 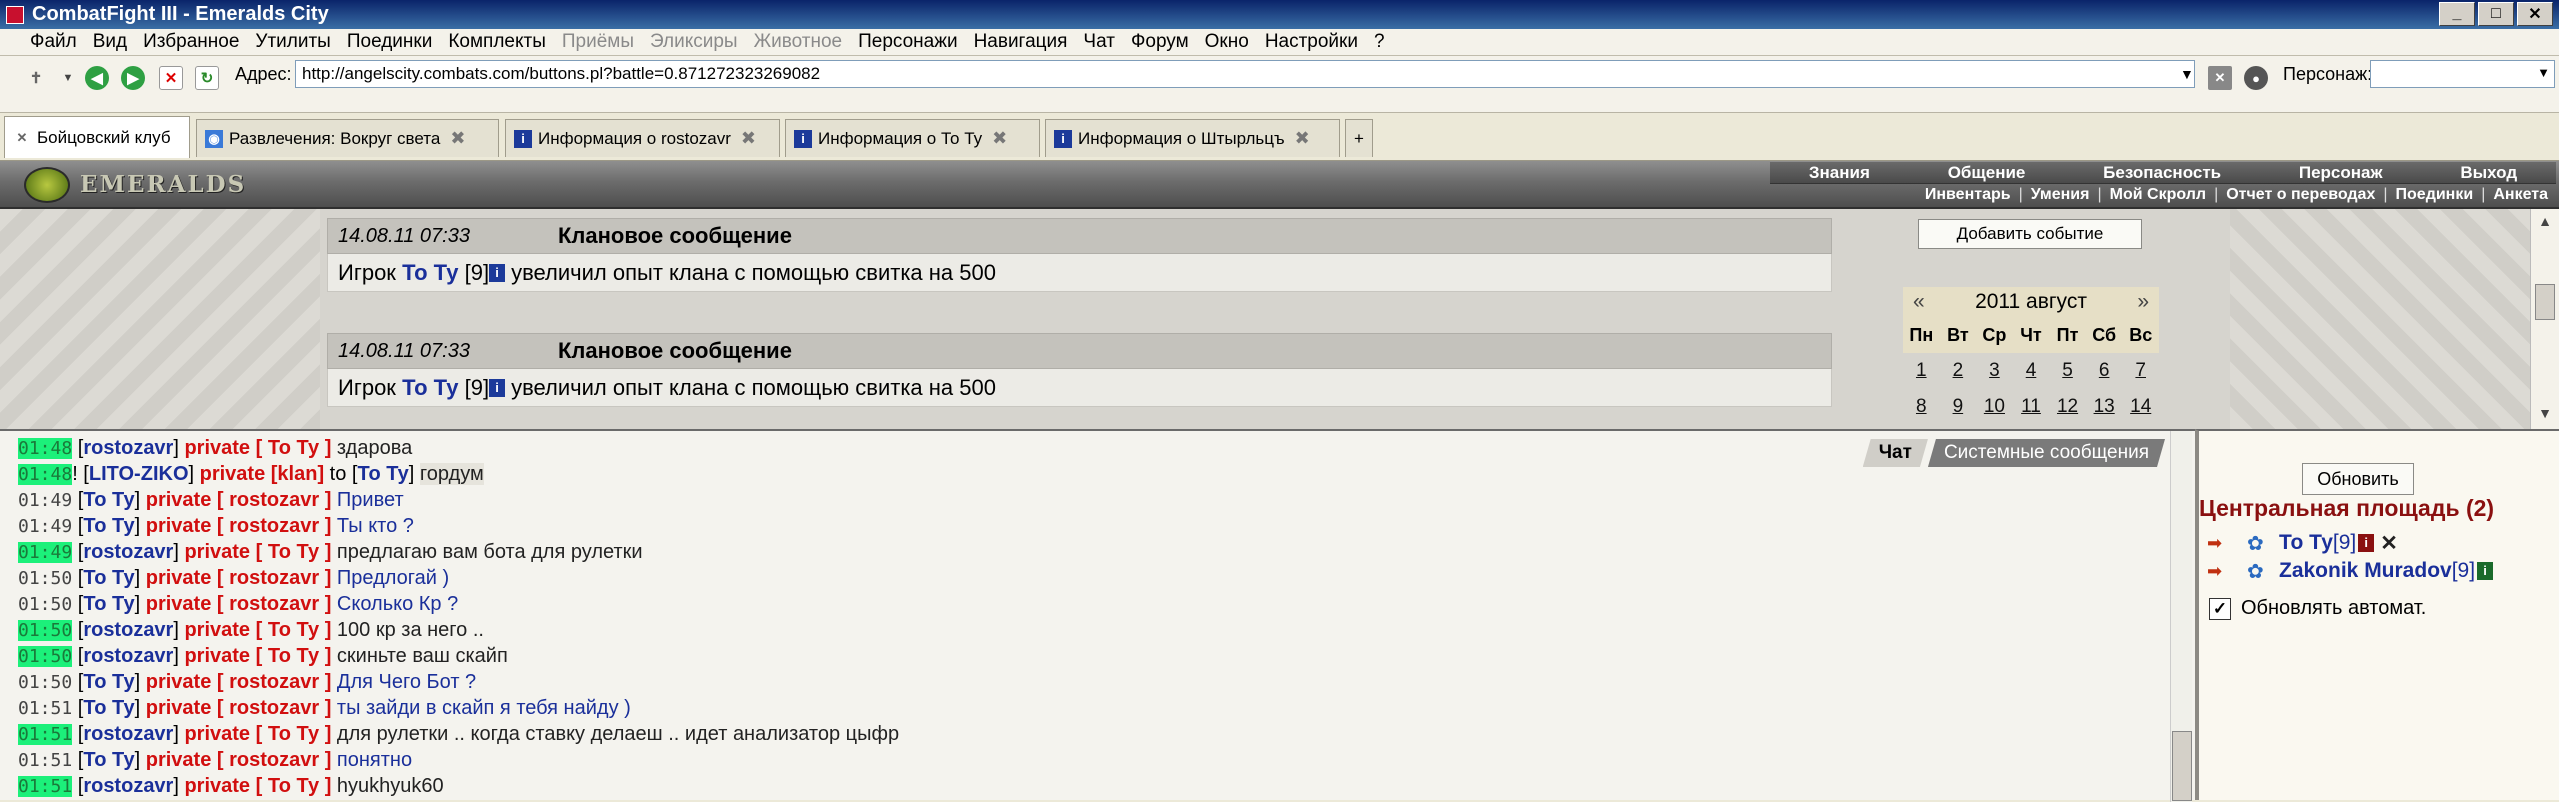 What do you see at coordinates (2162, 173) in the screenshot?
I see `top-nav-item: Безопасность` at bounding box center [2162, 173].